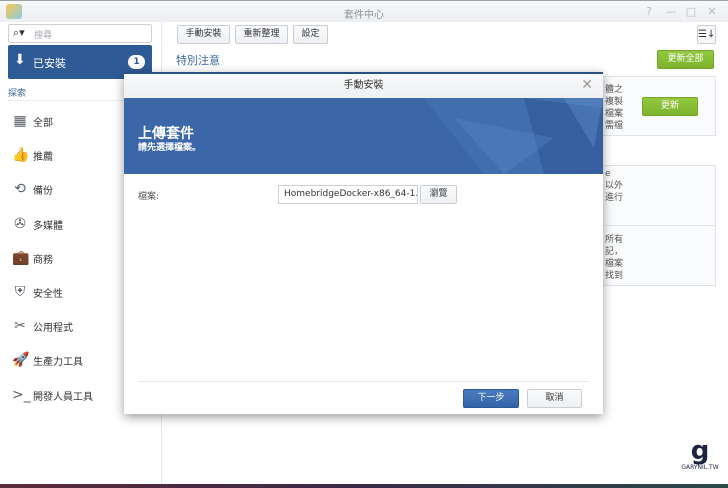  Describe the element at coordinates (48, 226) in the screenshot. I see `sidebar-item-label: 多媒體` at that location.